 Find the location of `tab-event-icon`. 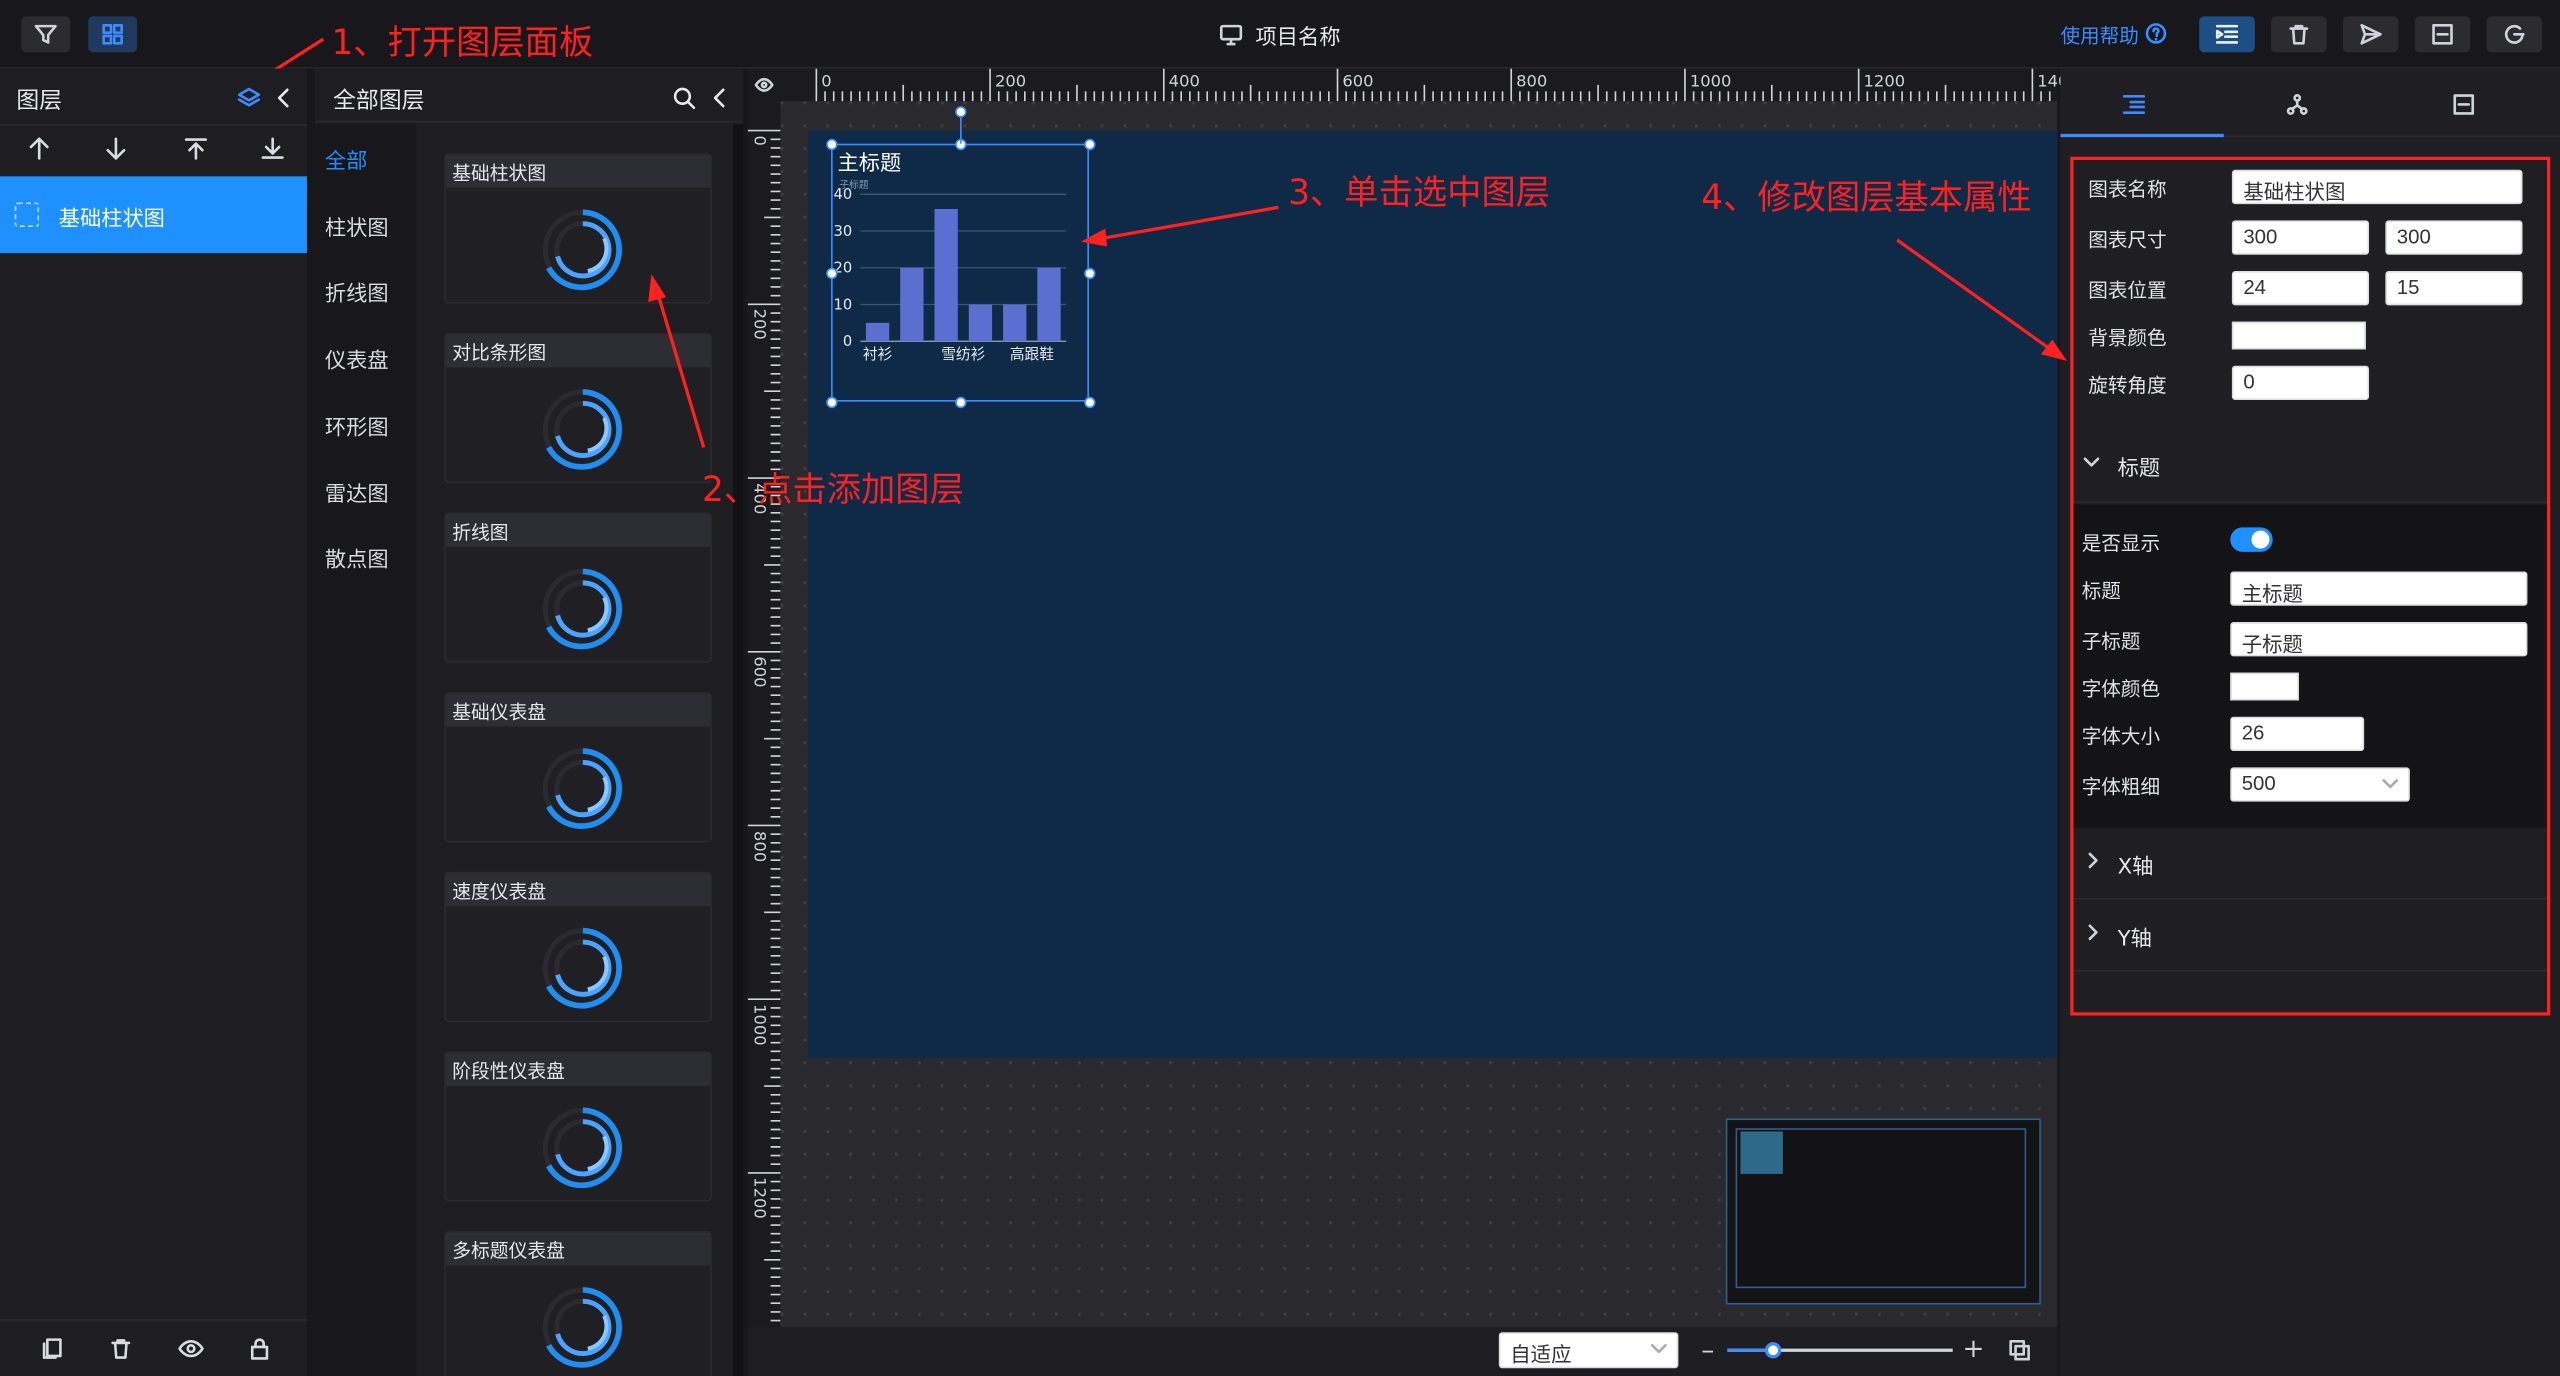

tab-event-icon is located at coordinates (2463, 104).